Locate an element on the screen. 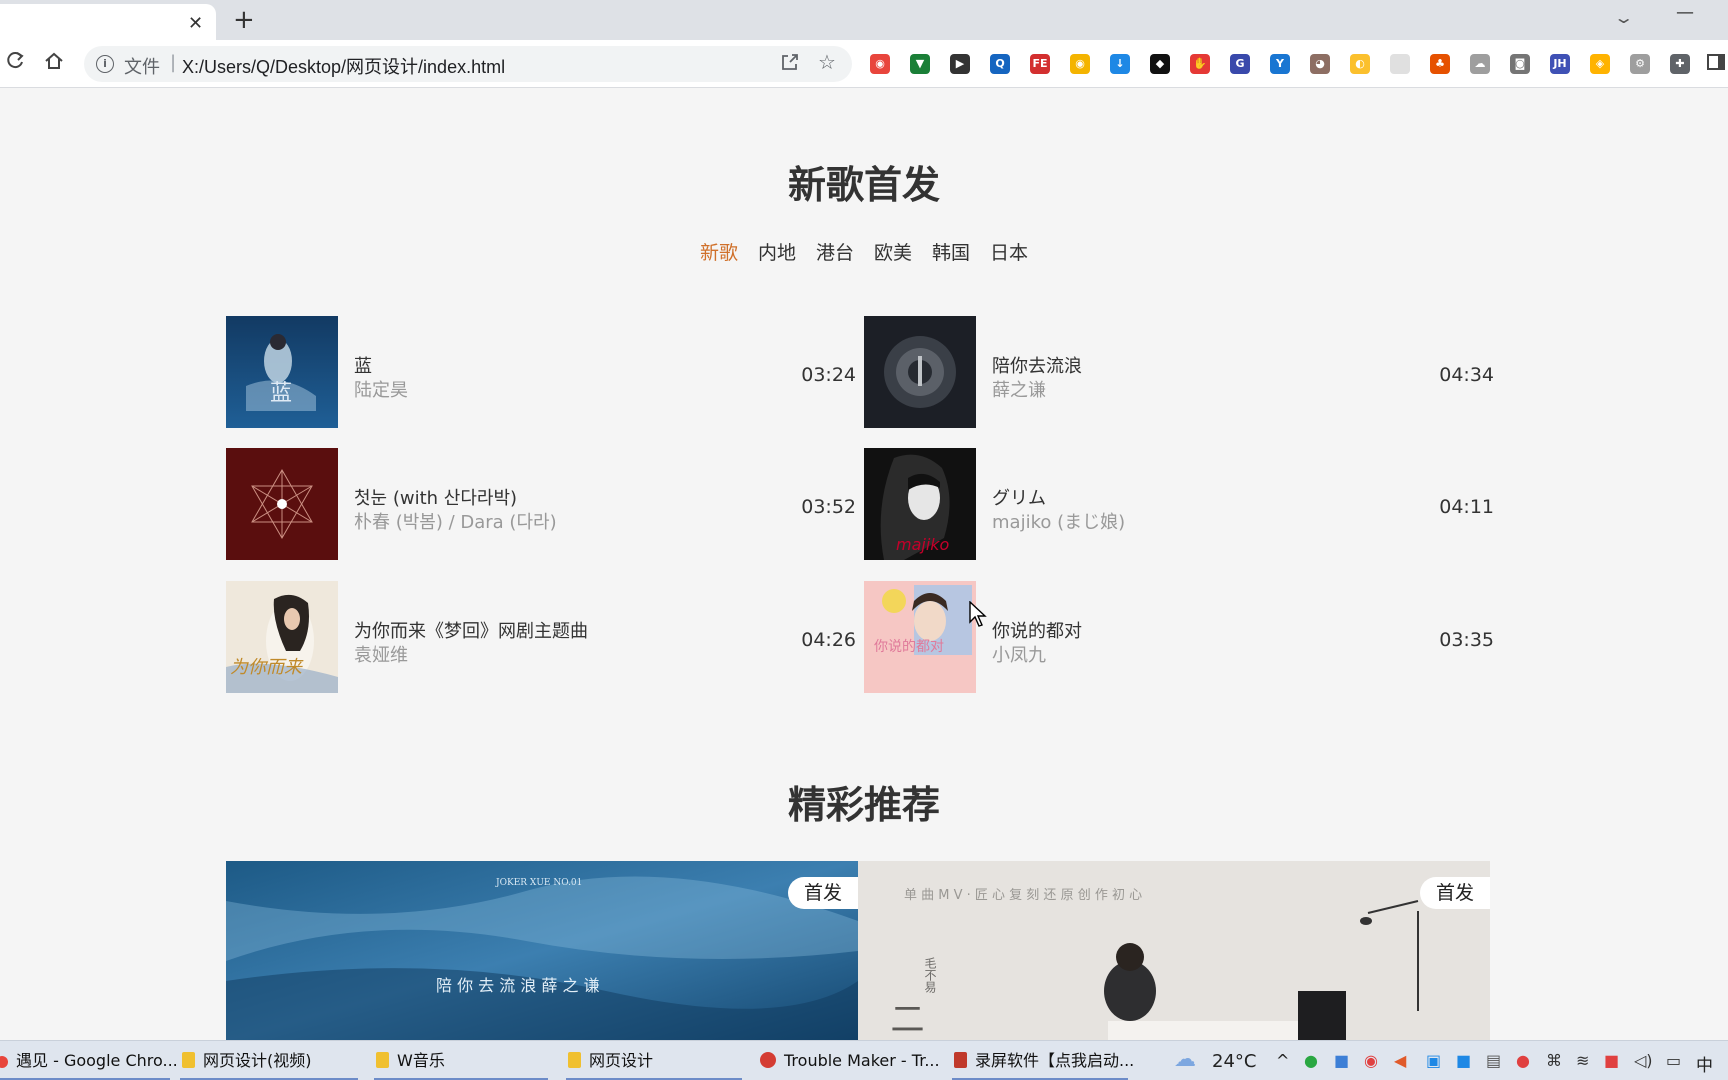  tab-new: 新歌 is located at coordinates (719, 251).